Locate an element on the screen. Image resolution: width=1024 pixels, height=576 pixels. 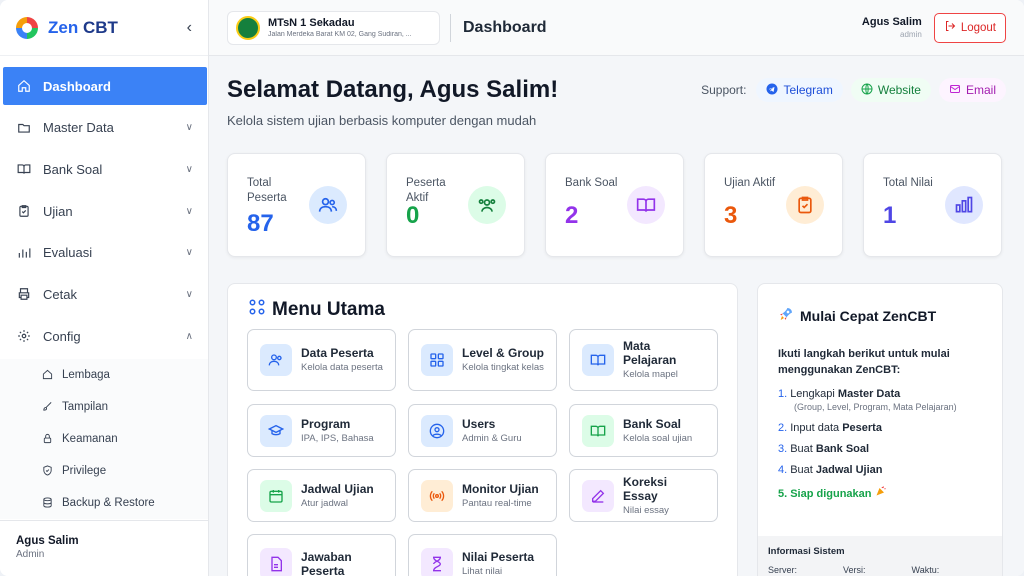
clipboard-icon is located at coordinates (25, 211).